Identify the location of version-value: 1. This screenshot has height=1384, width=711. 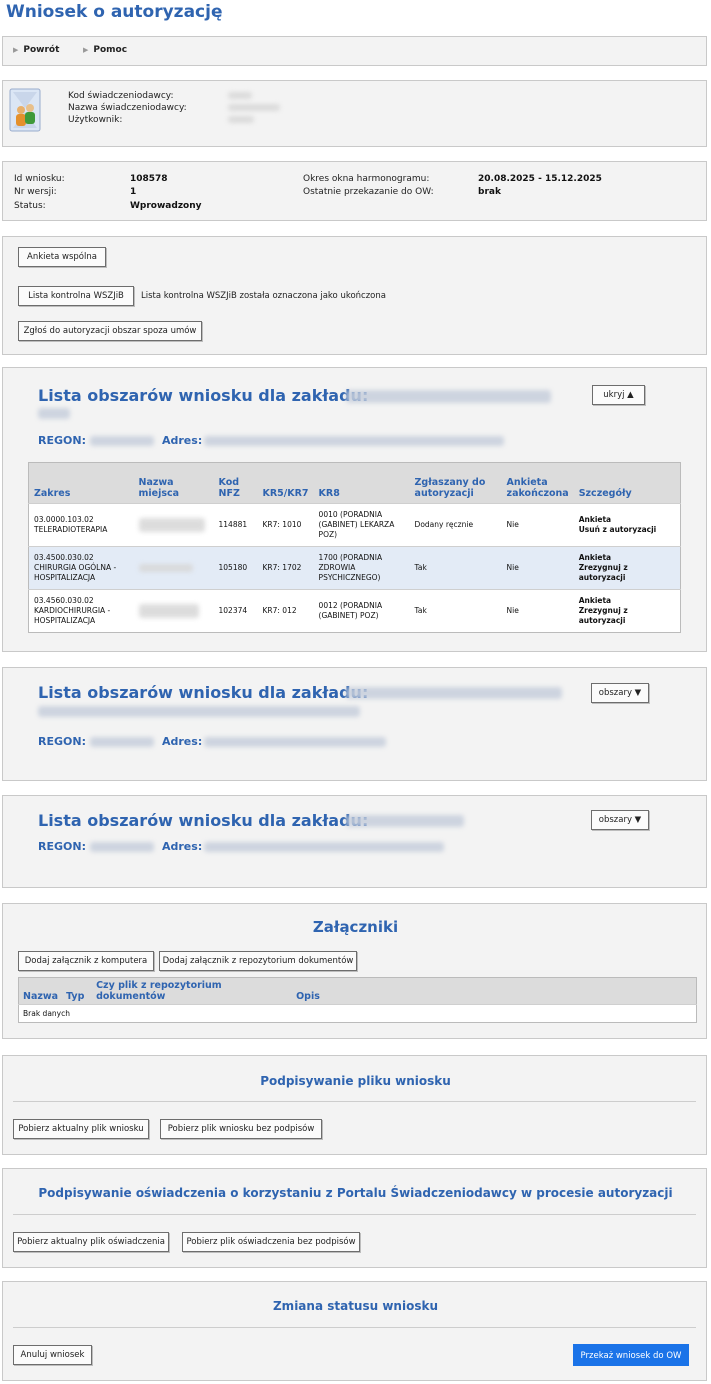
(133, 192).